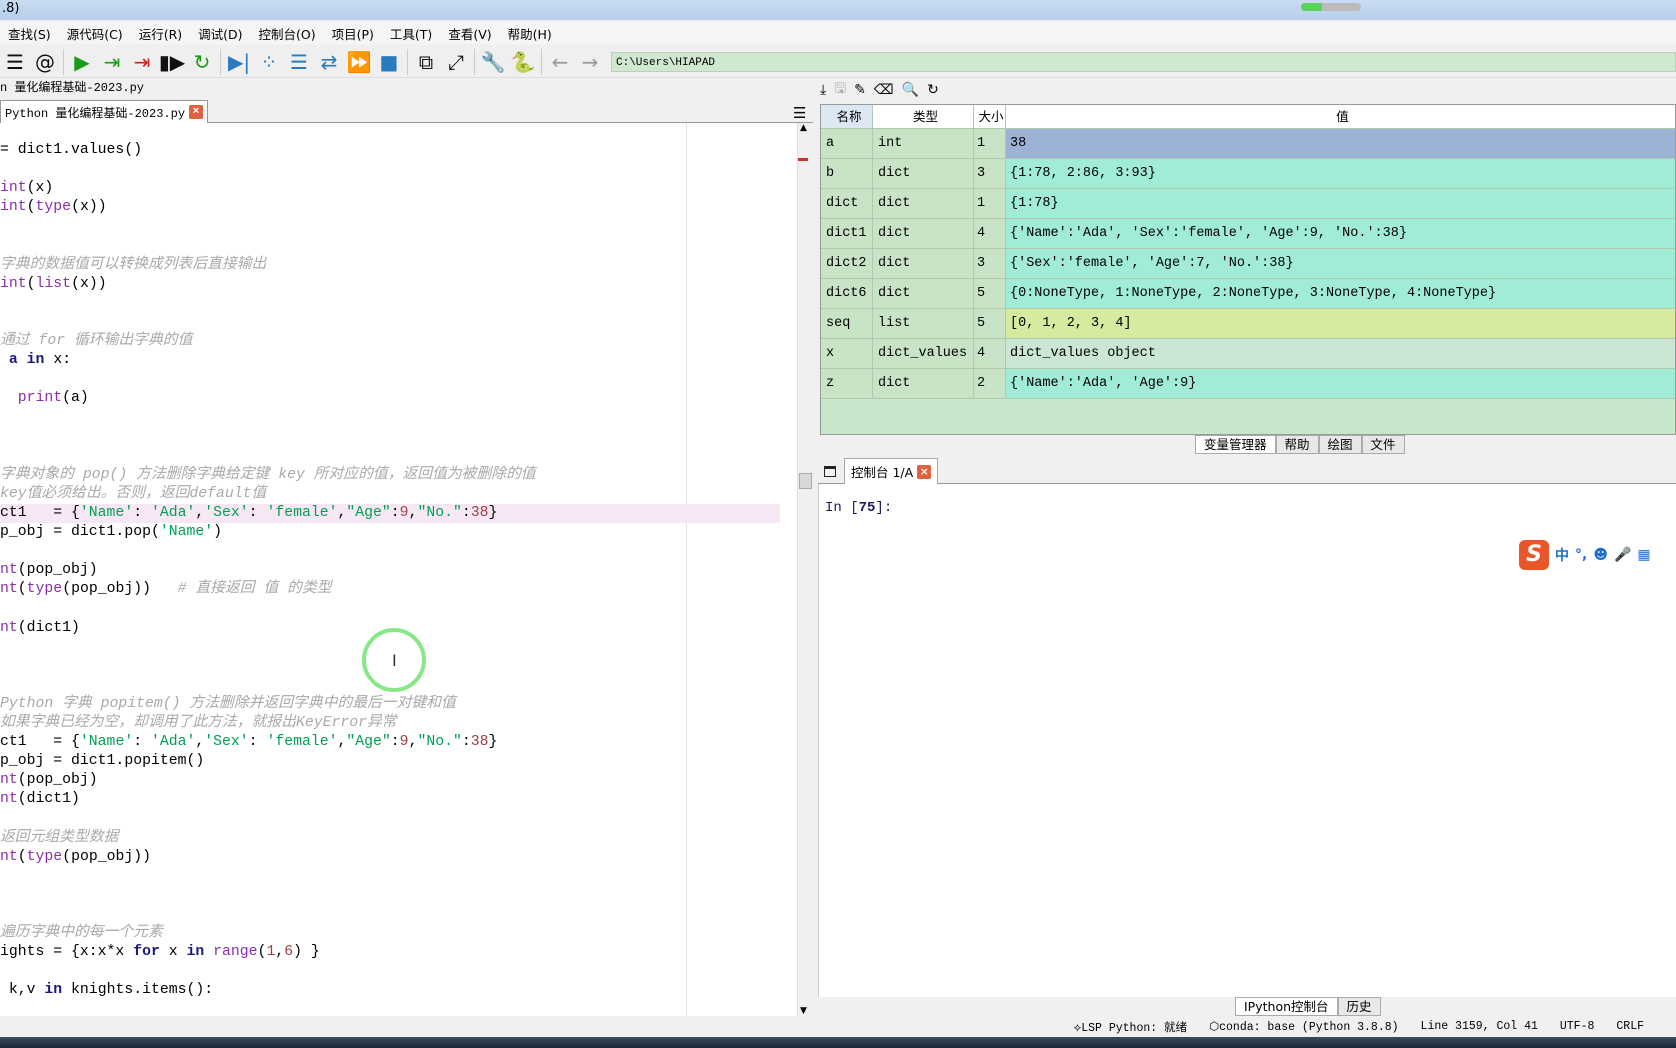  I want to click on pane-tab: 变量管理器, so click(1235, 444).